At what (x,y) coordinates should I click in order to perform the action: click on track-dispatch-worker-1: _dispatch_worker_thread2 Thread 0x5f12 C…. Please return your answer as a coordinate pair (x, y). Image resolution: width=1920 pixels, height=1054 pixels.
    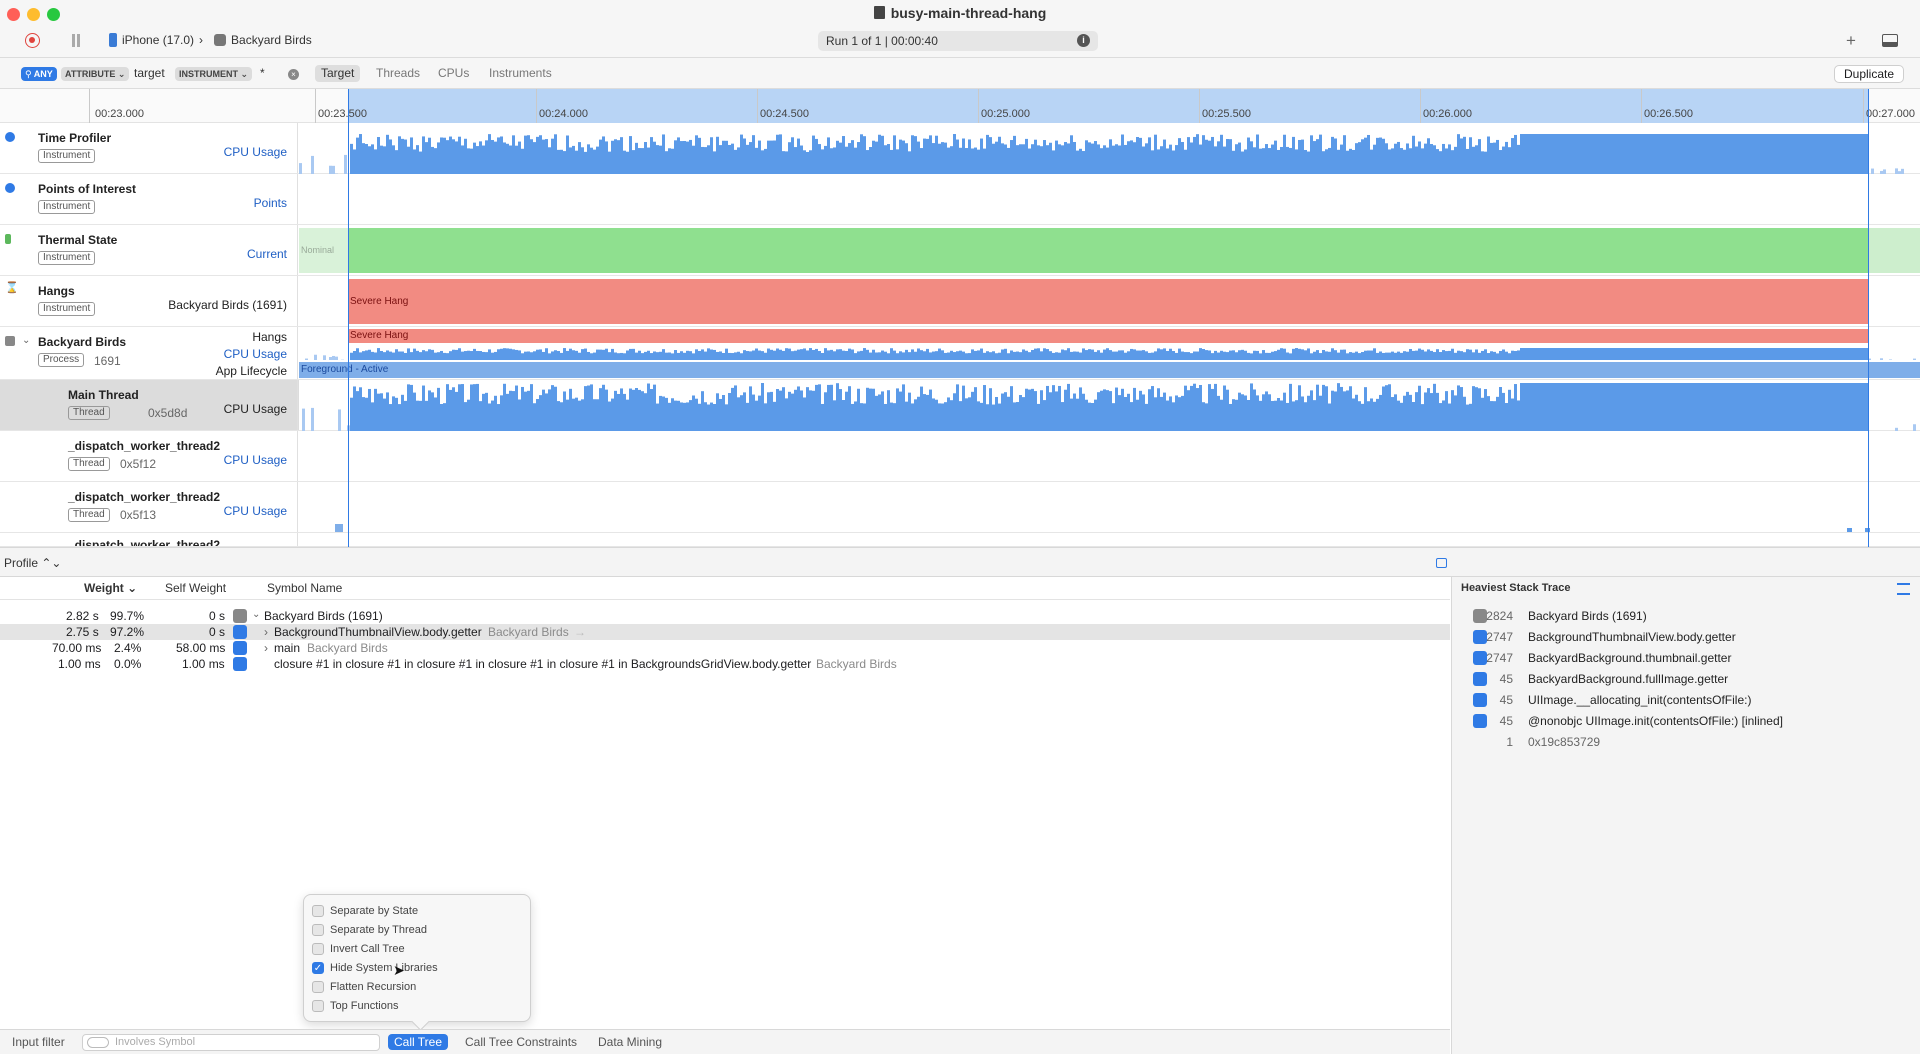
    Looking at the image, I should click on (960, 456).